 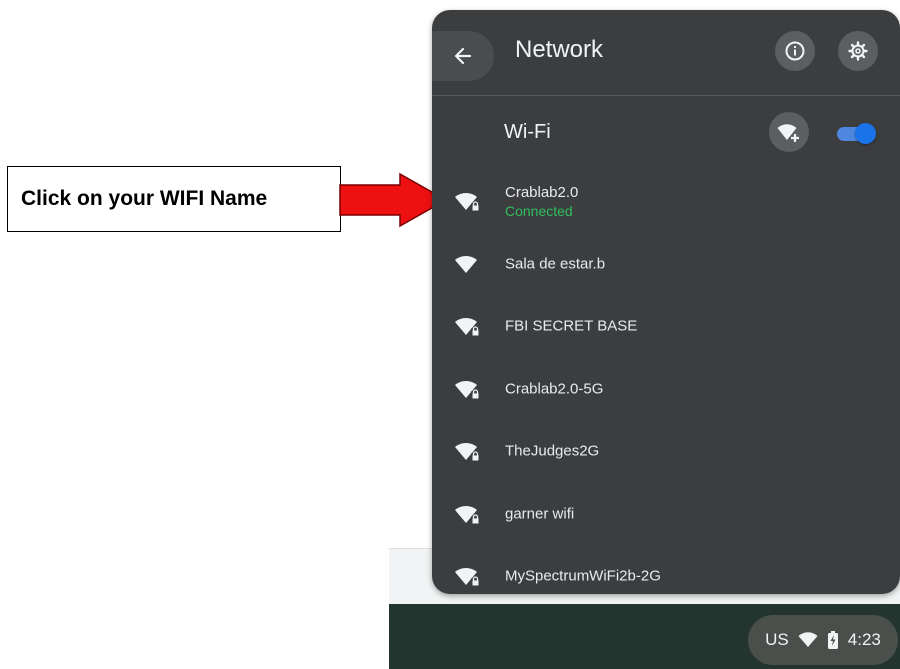 What do you see at coordinates (571, 326) in the screenshot?
I see `network-name: FBI SECRET BASE` at bounding box center [571, 326].